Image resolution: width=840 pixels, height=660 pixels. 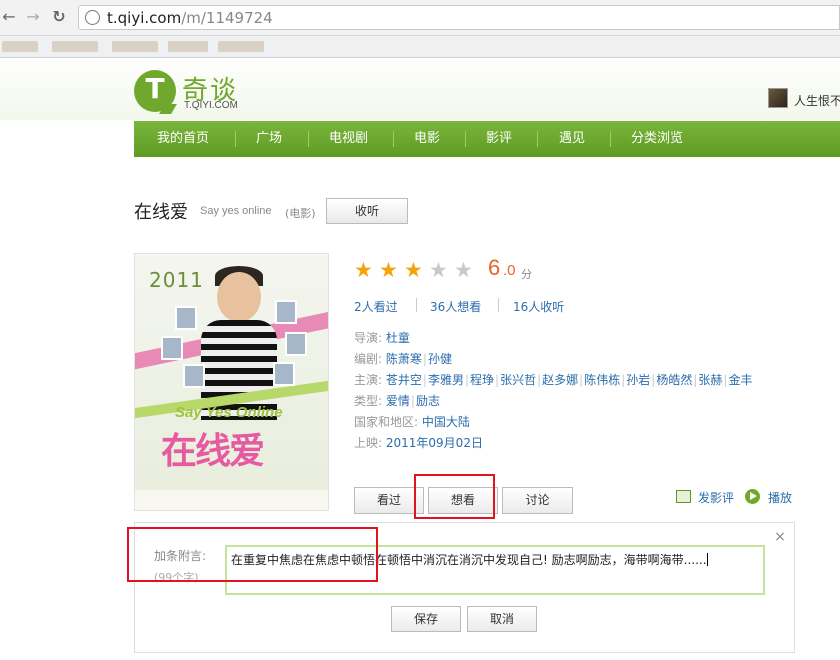 I want to click on director-row: 导演: 杜童, so click(x=382, y=337).